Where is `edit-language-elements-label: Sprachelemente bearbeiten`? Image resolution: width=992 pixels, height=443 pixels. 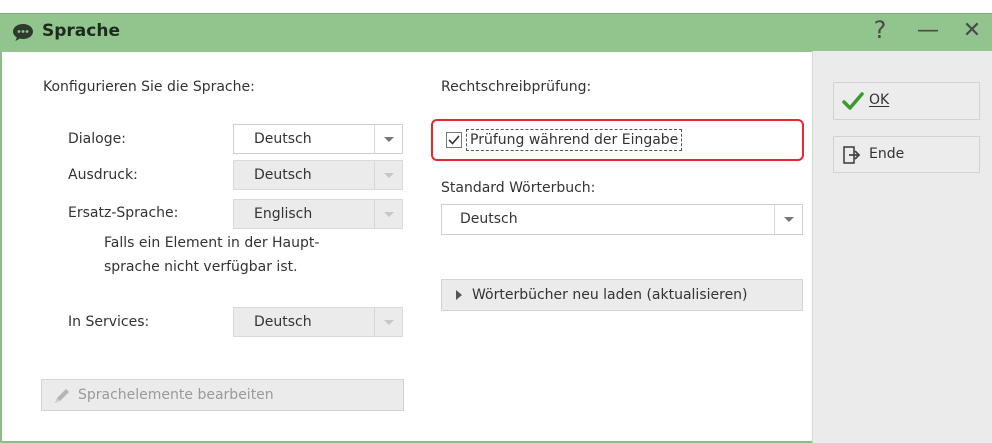
edit-language-elements-label: Sprachelemente bearbeiten is located at coordinates (176, 395).